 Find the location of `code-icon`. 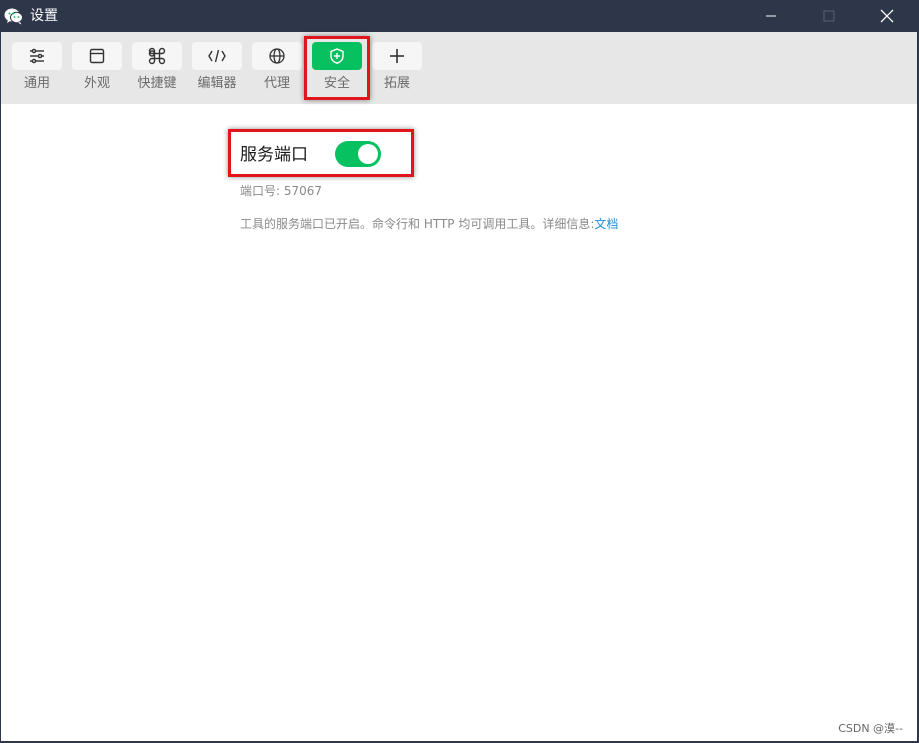

code-icon is located at coordinates (217, 56).